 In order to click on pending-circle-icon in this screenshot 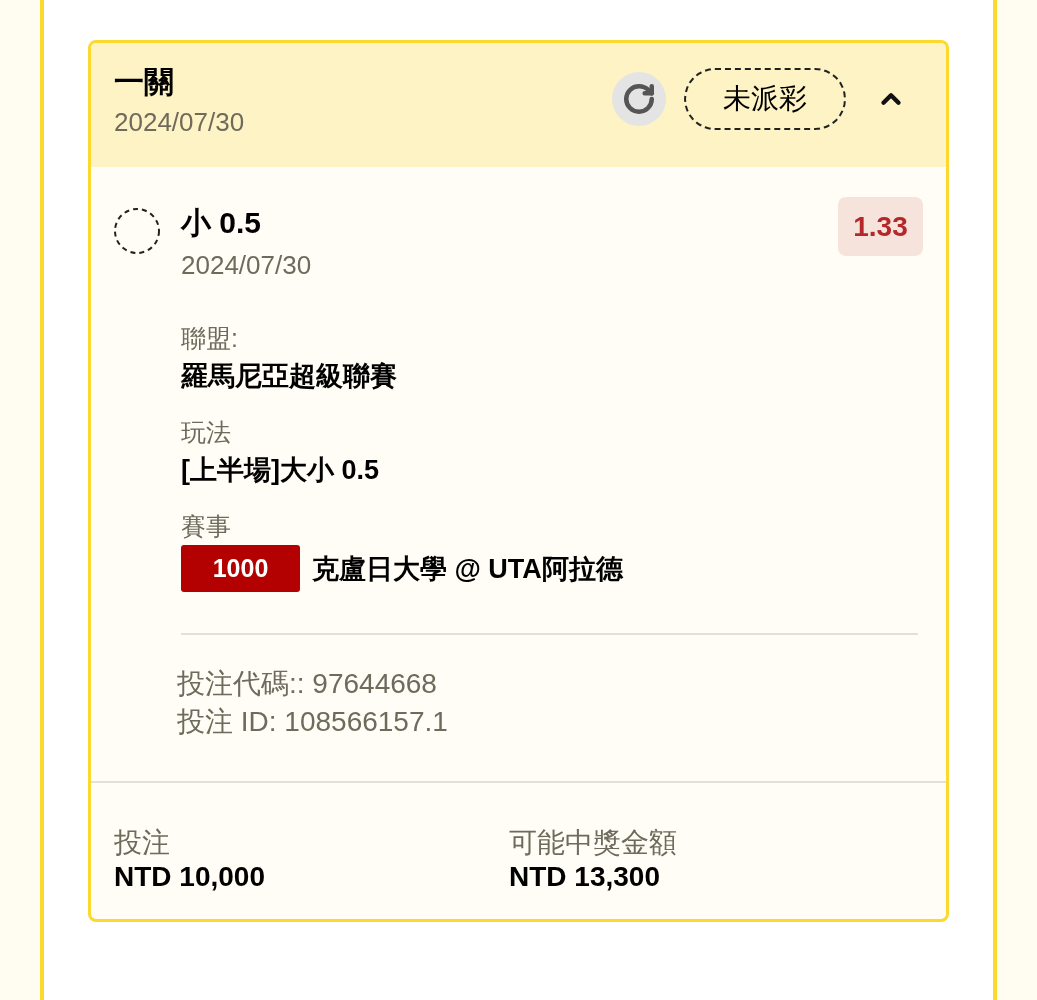, I will do `click(137, 231)`.